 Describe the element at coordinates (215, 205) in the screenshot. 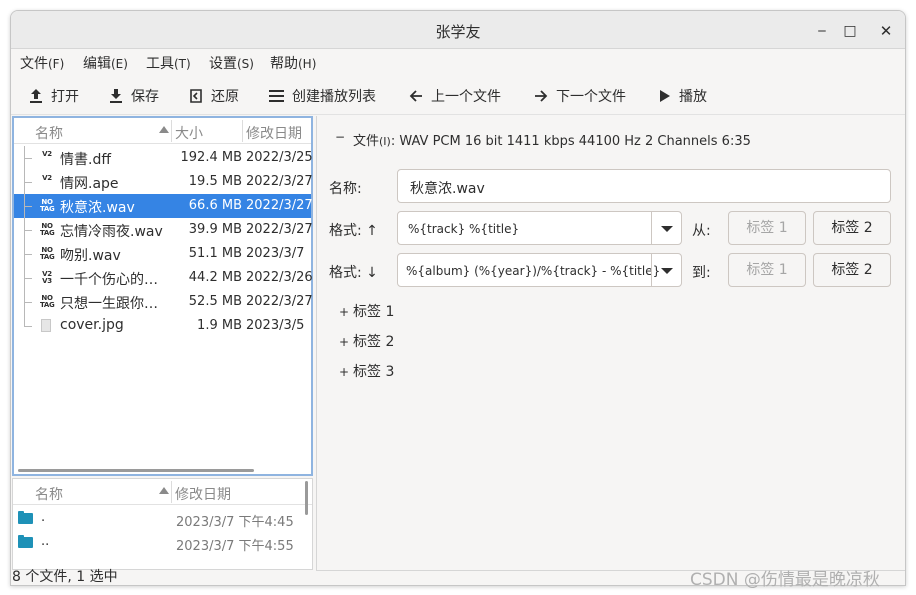

I see `file-size: 66.6 MB` at that location.